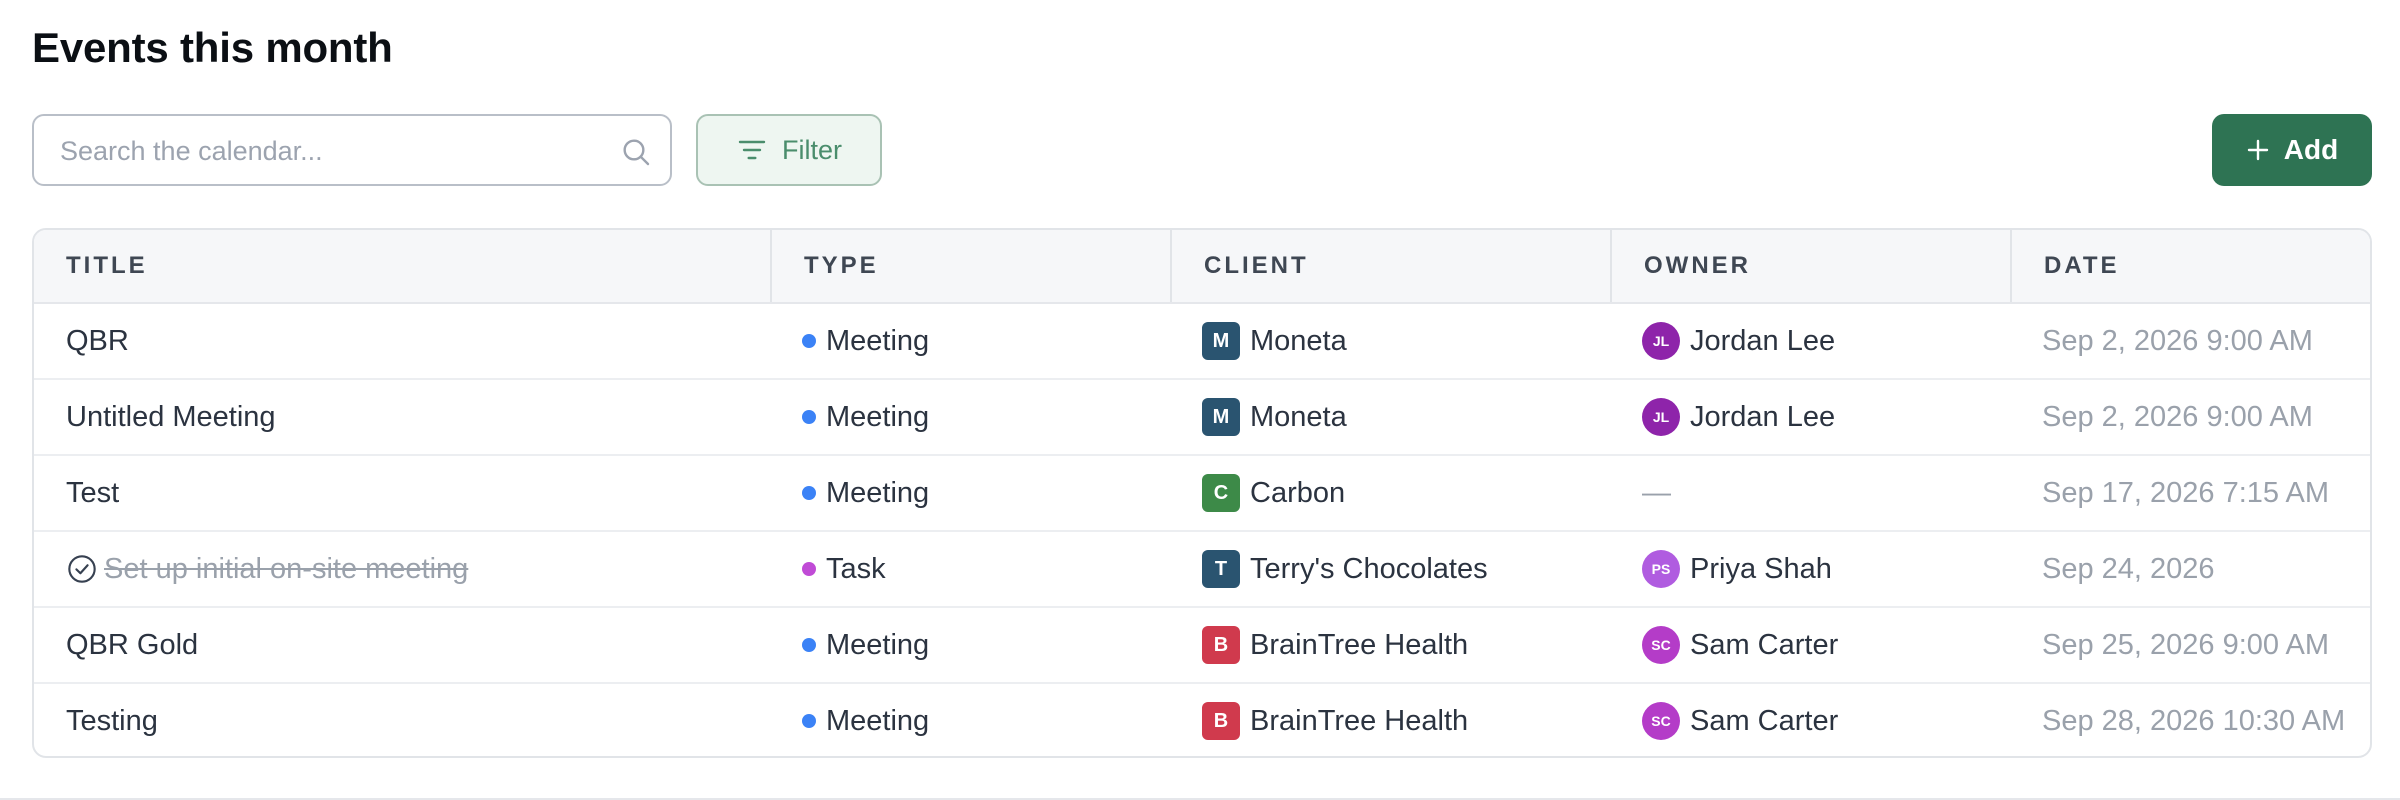 This screenshot has height=800, width=2400. What do you see at coordinates (1298, 492) in the screenshot?
I see `client-name: Carbon` at bounding box center [1298, 492].